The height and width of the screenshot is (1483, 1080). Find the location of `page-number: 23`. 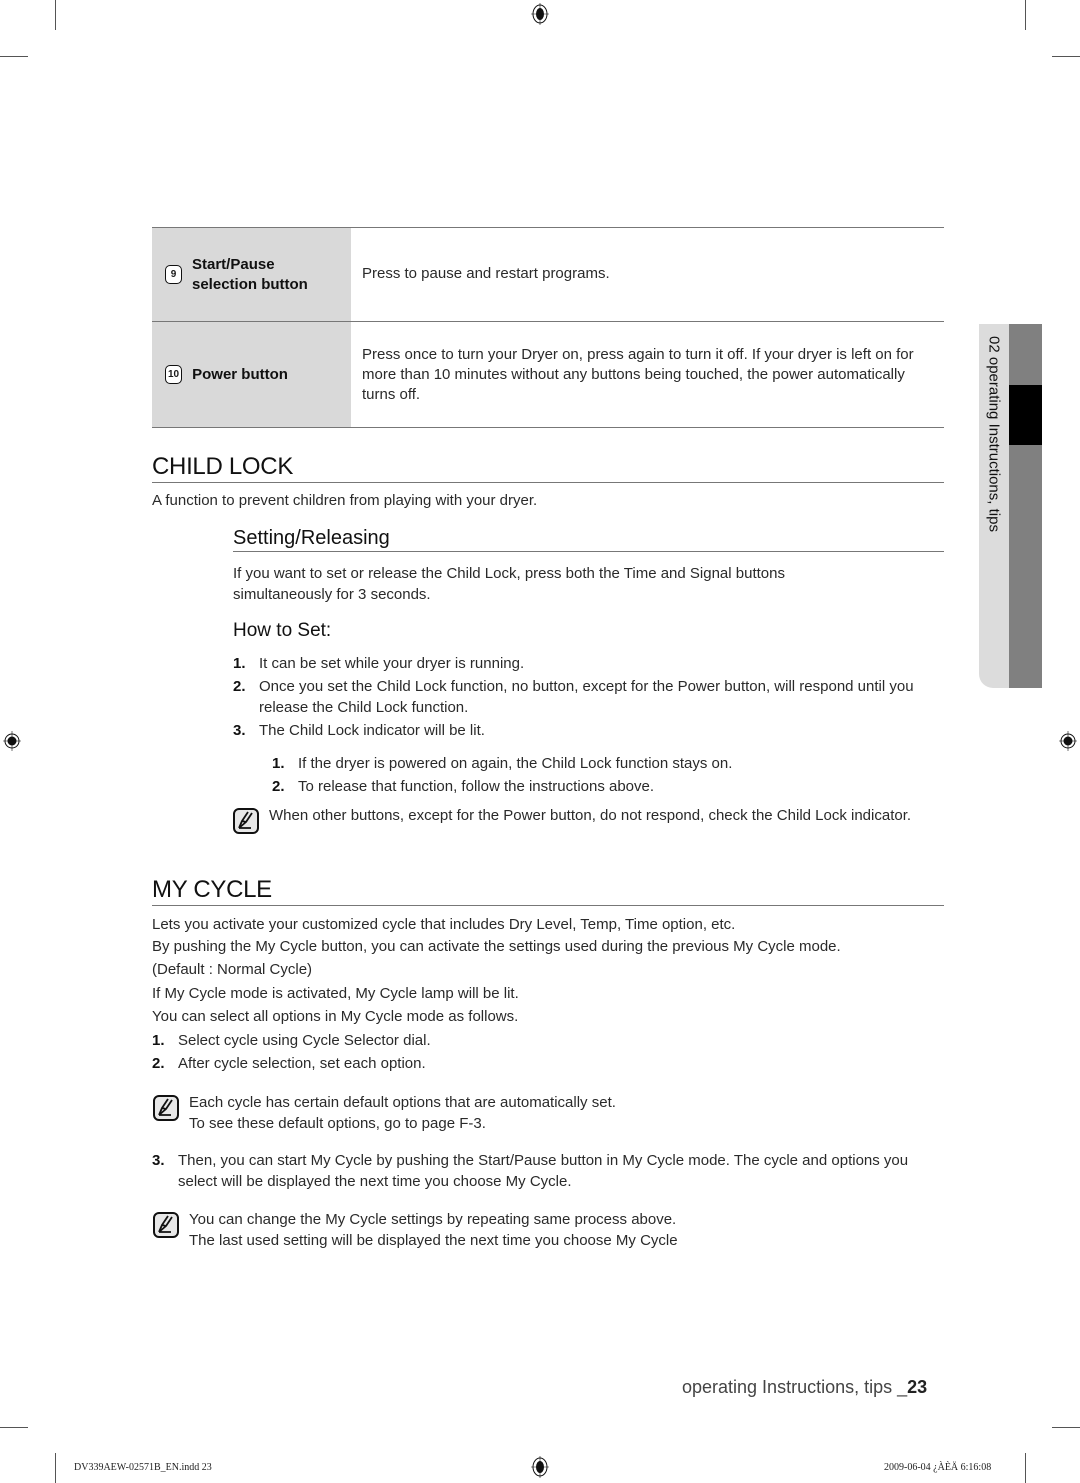

page-number: 23 is located at coordinates (917, 1387).